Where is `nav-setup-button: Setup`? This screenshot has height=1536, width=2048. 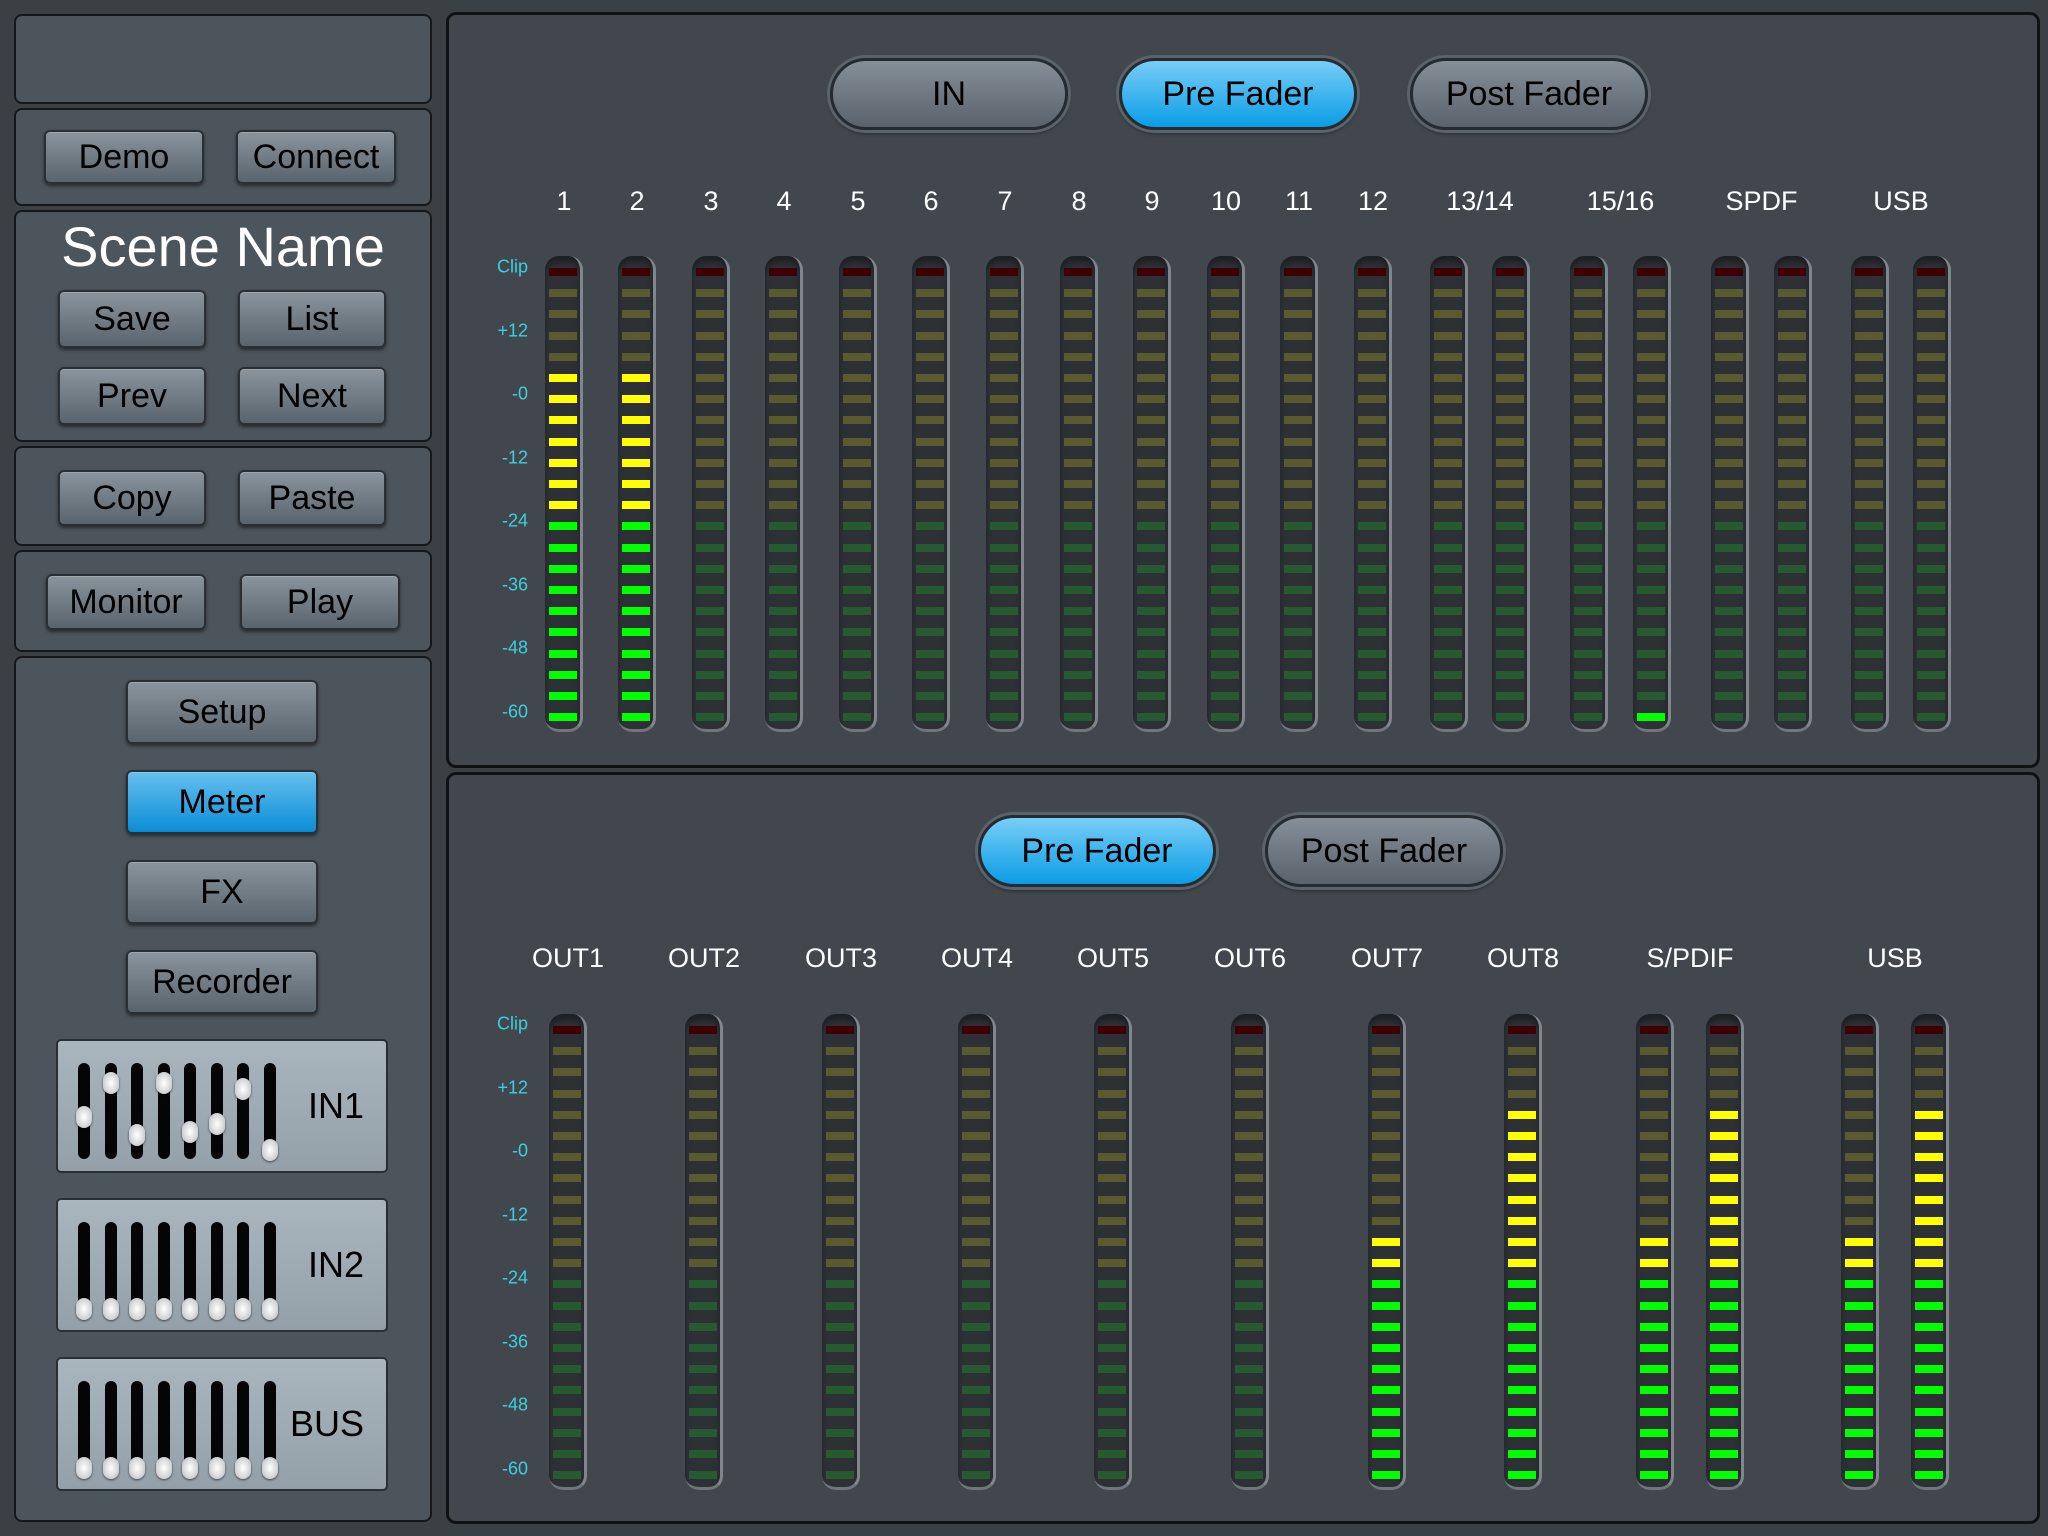 nav-setup-button: Setup is located at coordinates (222, 712).